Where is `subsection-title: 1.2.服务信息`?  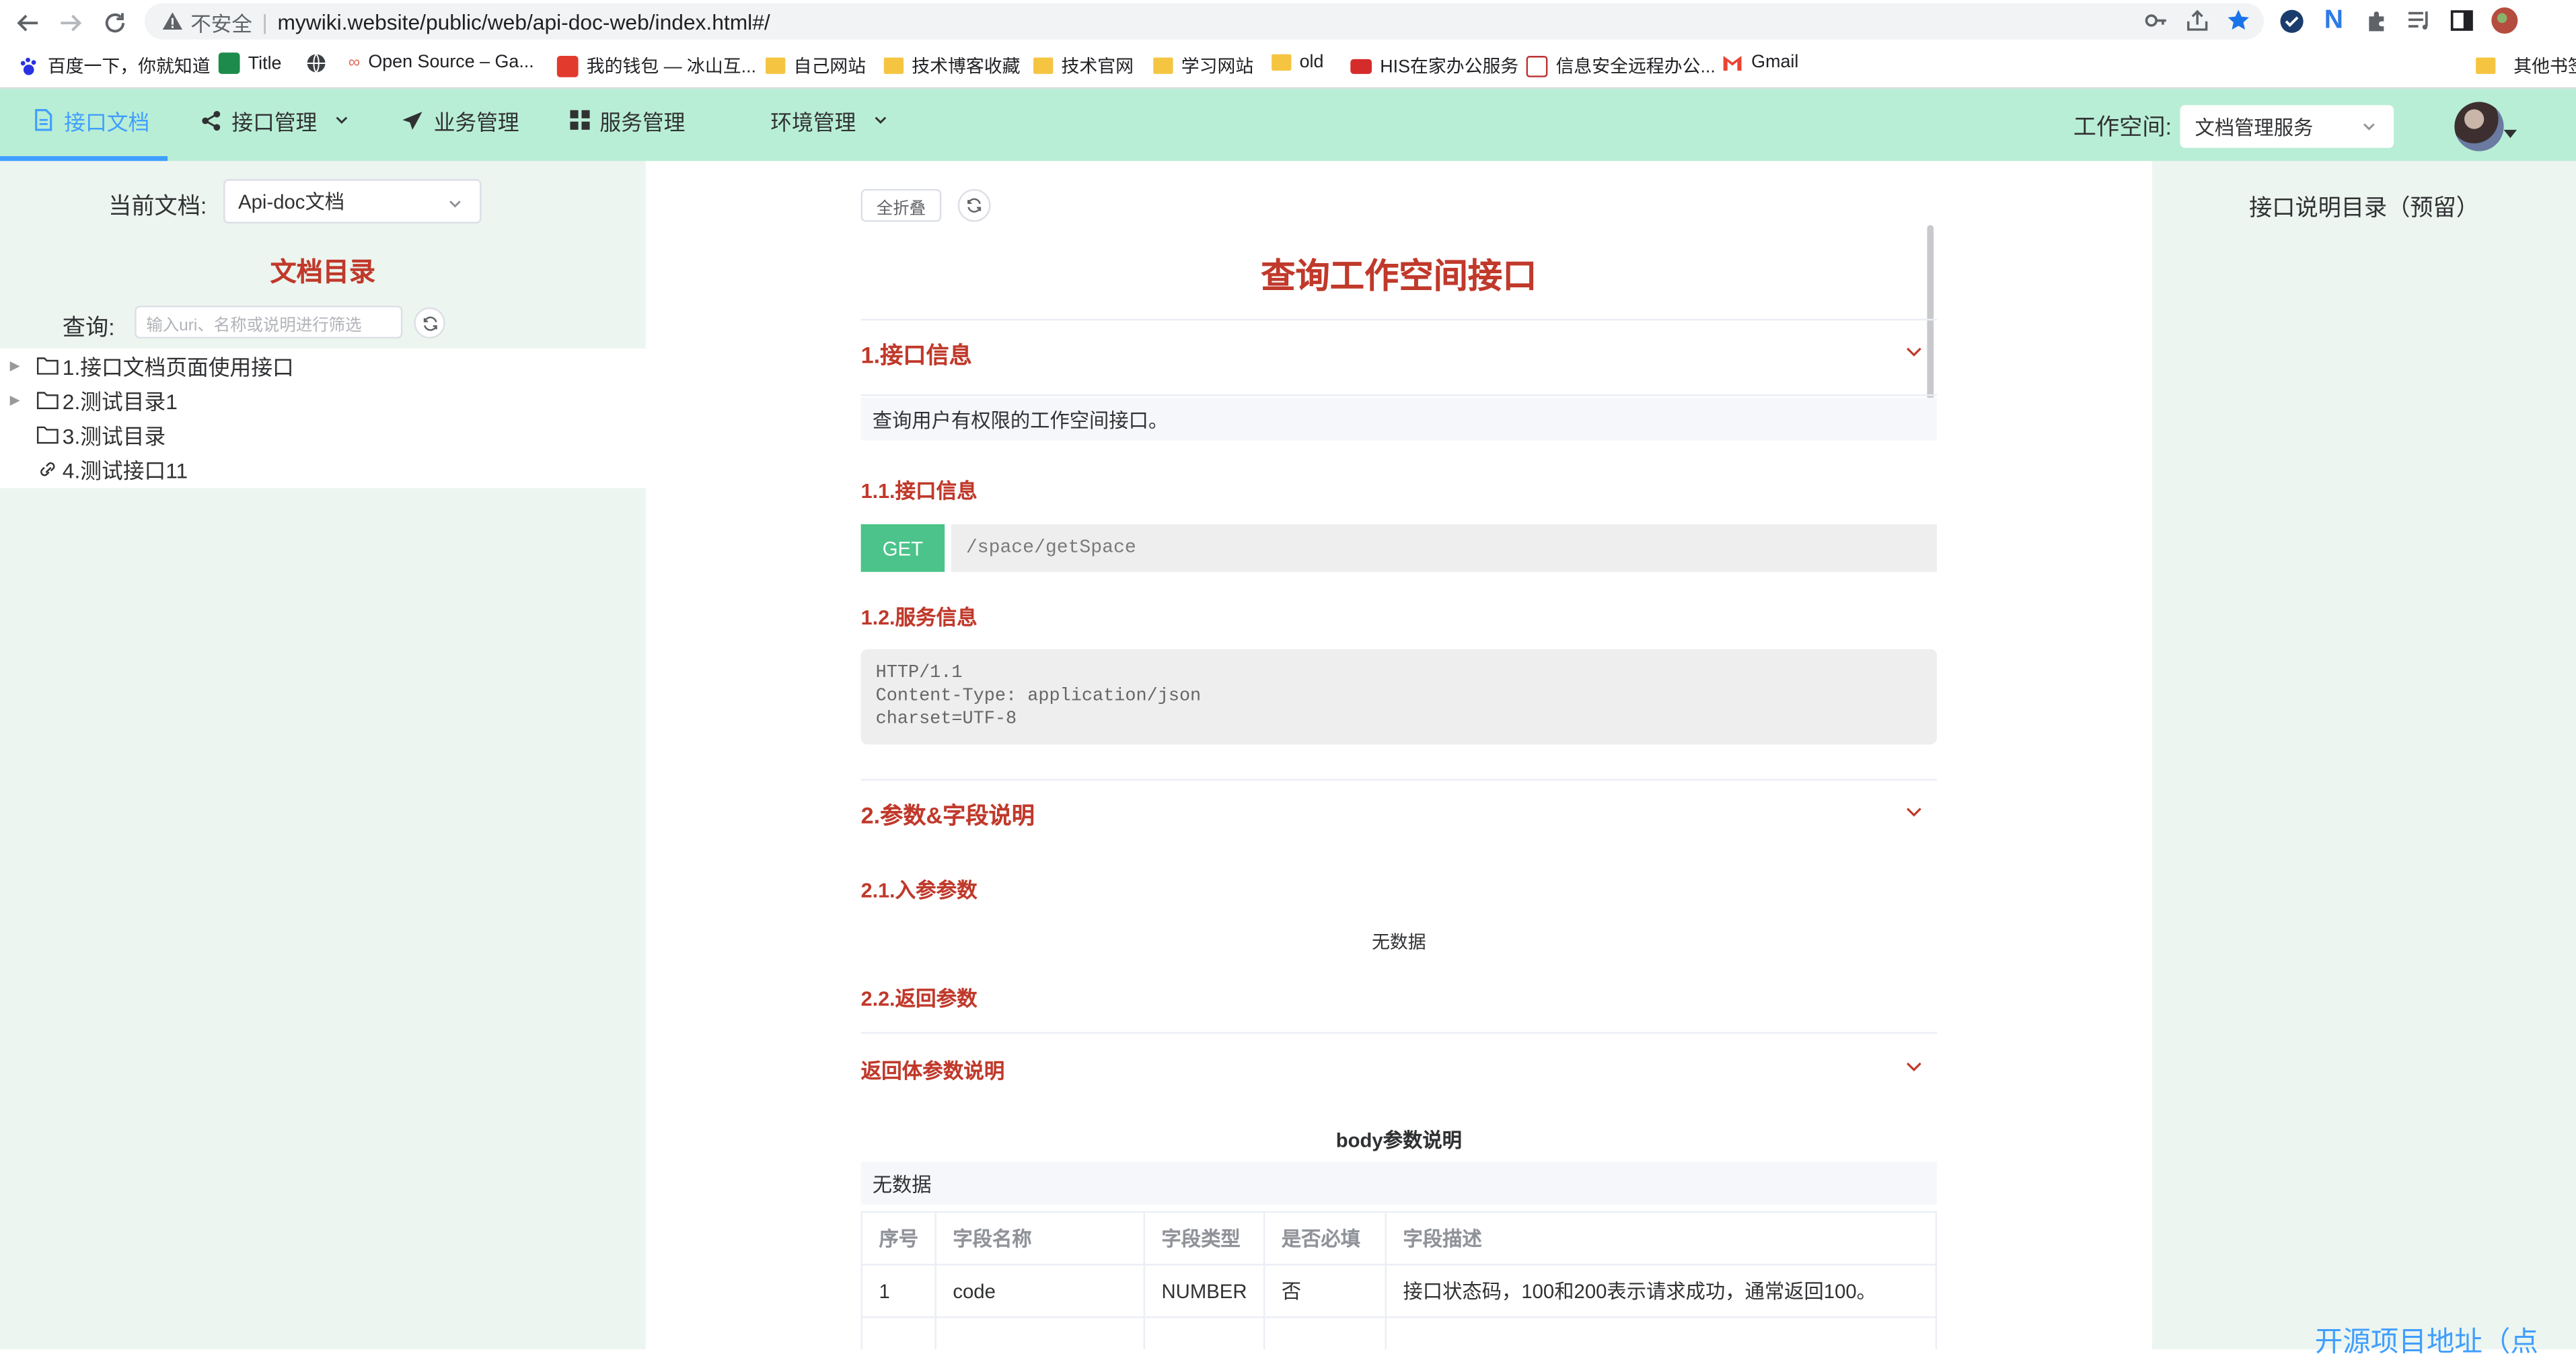
subsection-title: 1.2.服务信息 is located at coordinates (919, 618).